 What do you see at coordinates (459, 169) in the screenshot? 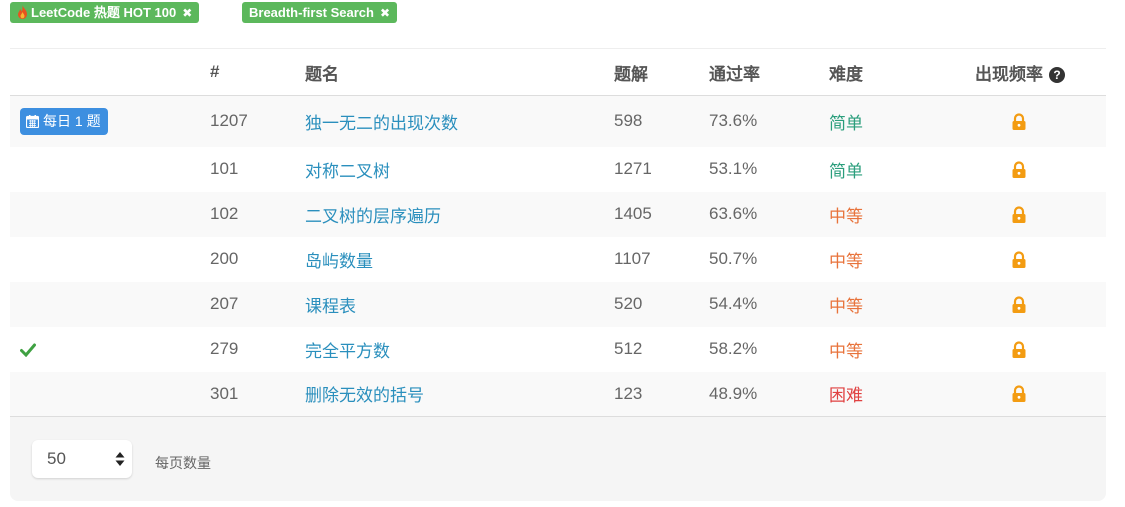
I see `problem-title-cell: 对称二叉树` at bounding box center [459, 169].